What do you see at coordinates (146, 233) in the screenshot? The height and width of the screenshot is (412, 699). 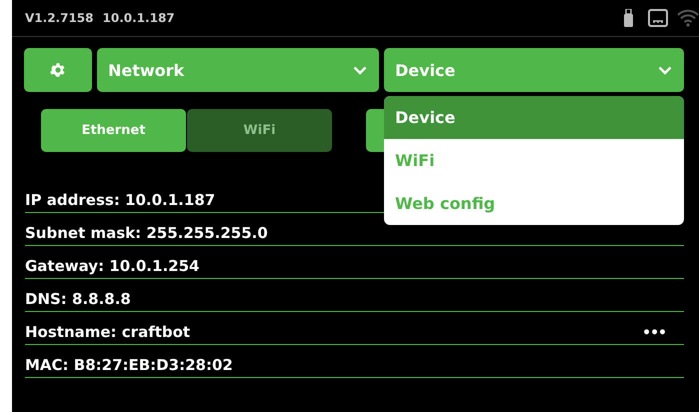 I see `info-text: Subnet mask: 255.255.255.0` at bounding box center [146, 233].